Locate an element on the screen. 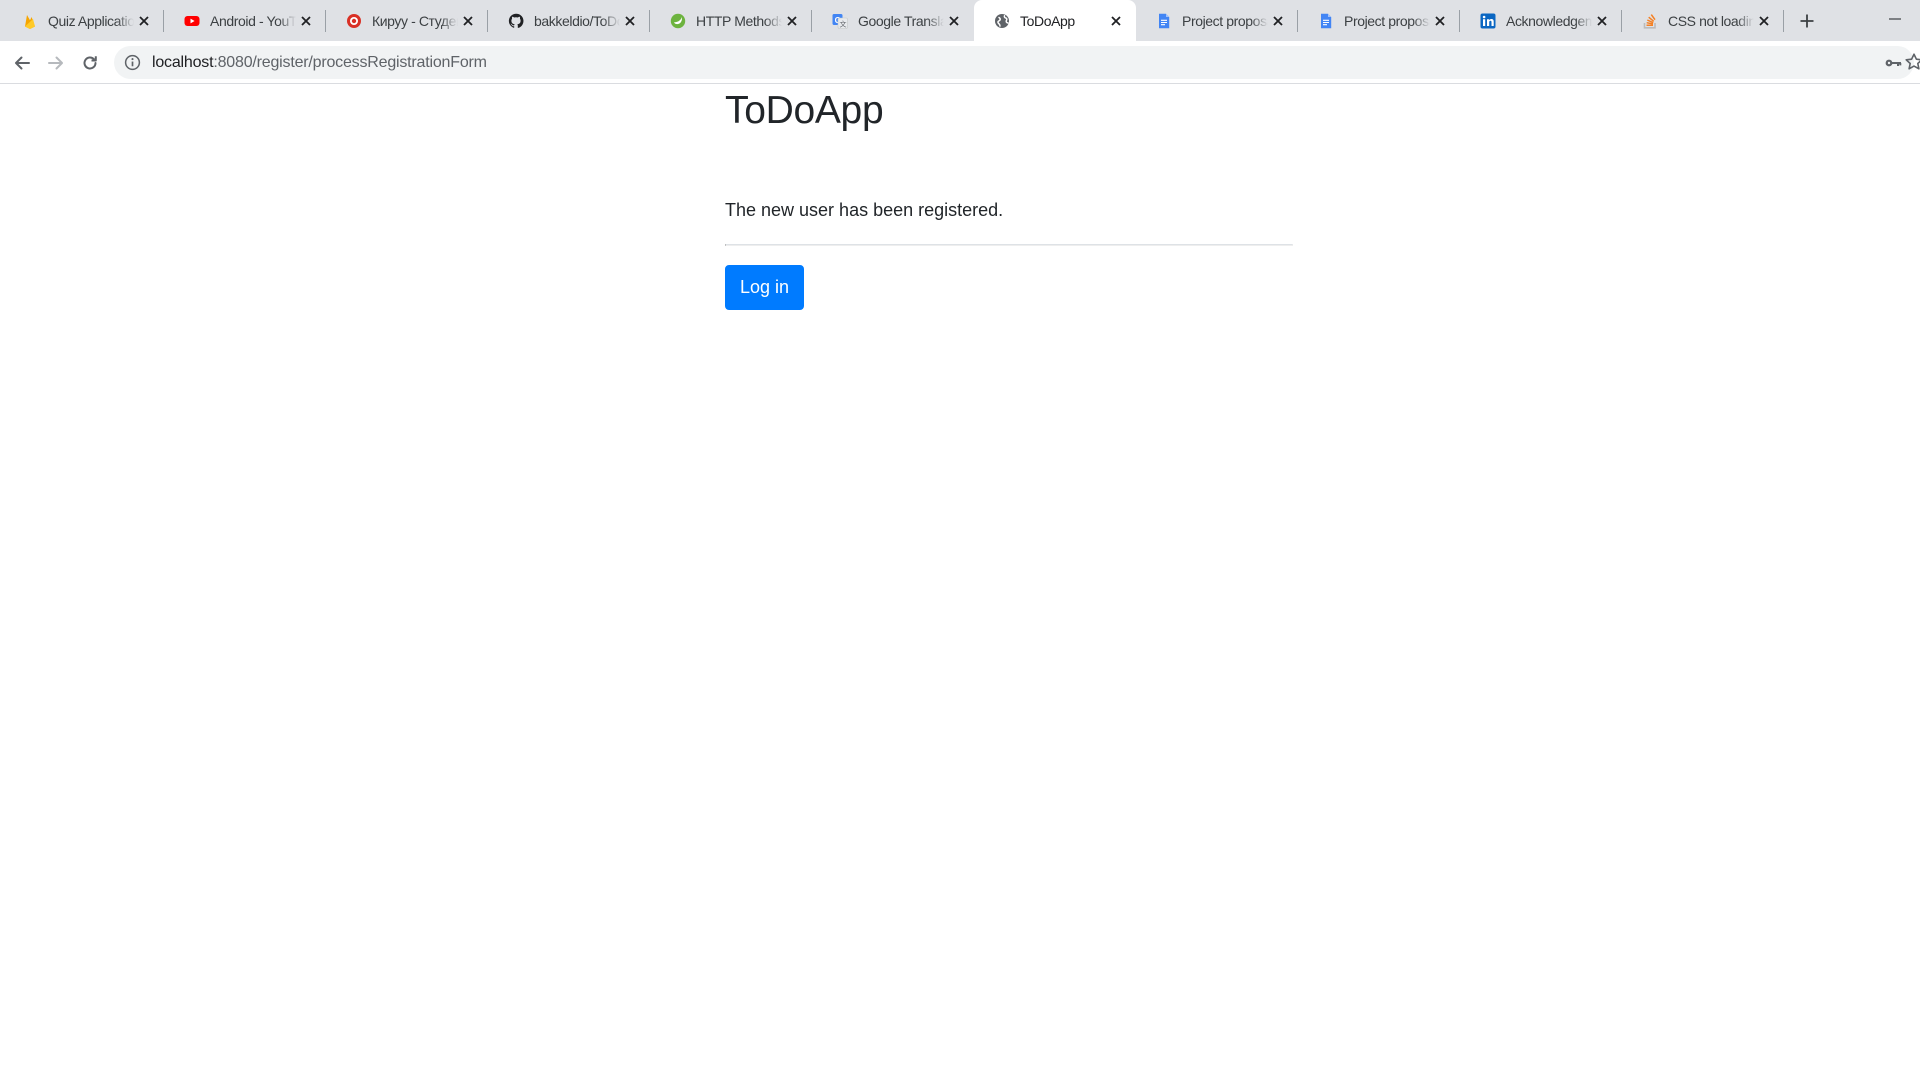 The width and height of the screenshot is (1920, 1080). url-path: :8080/register/processRegistrationForm is located at coordinates (350, 62).